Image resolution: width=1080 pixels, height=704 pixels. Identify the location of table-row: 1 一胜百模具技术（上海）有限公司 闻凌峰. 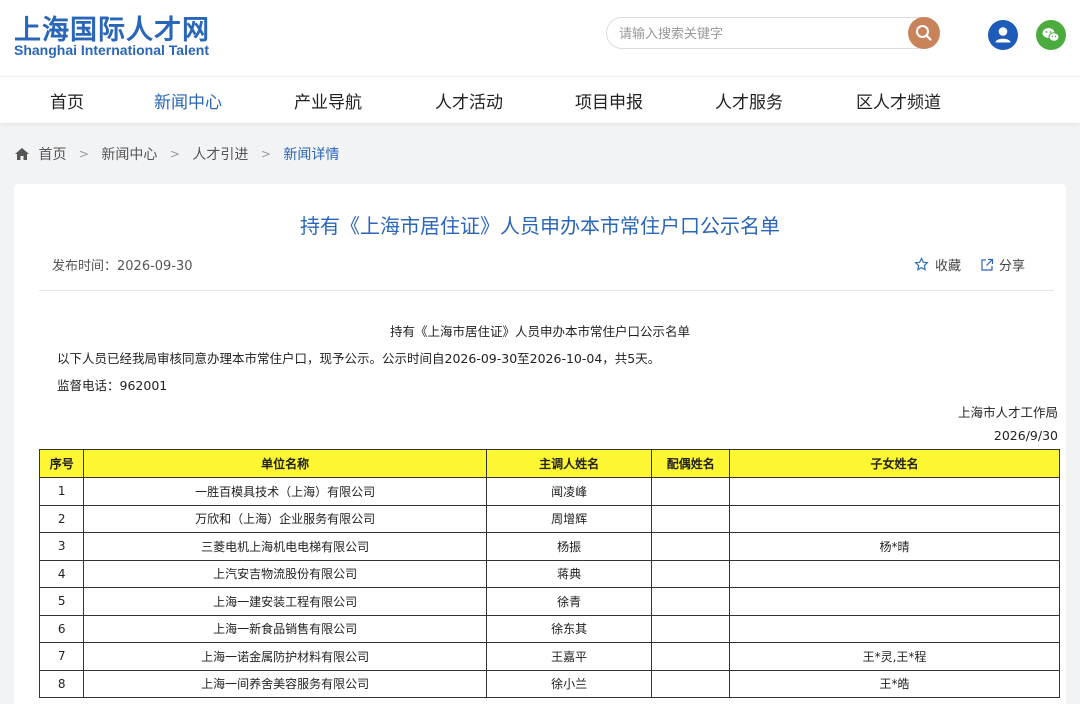
(549, 491).